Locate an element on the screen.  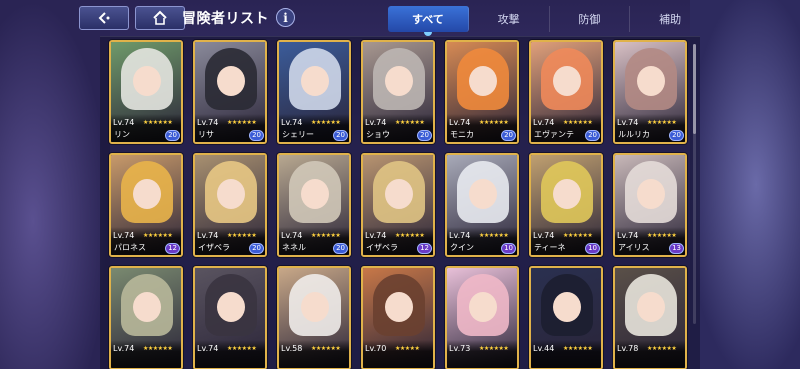
character-name: モニカ is located at coordinates (462, 134).